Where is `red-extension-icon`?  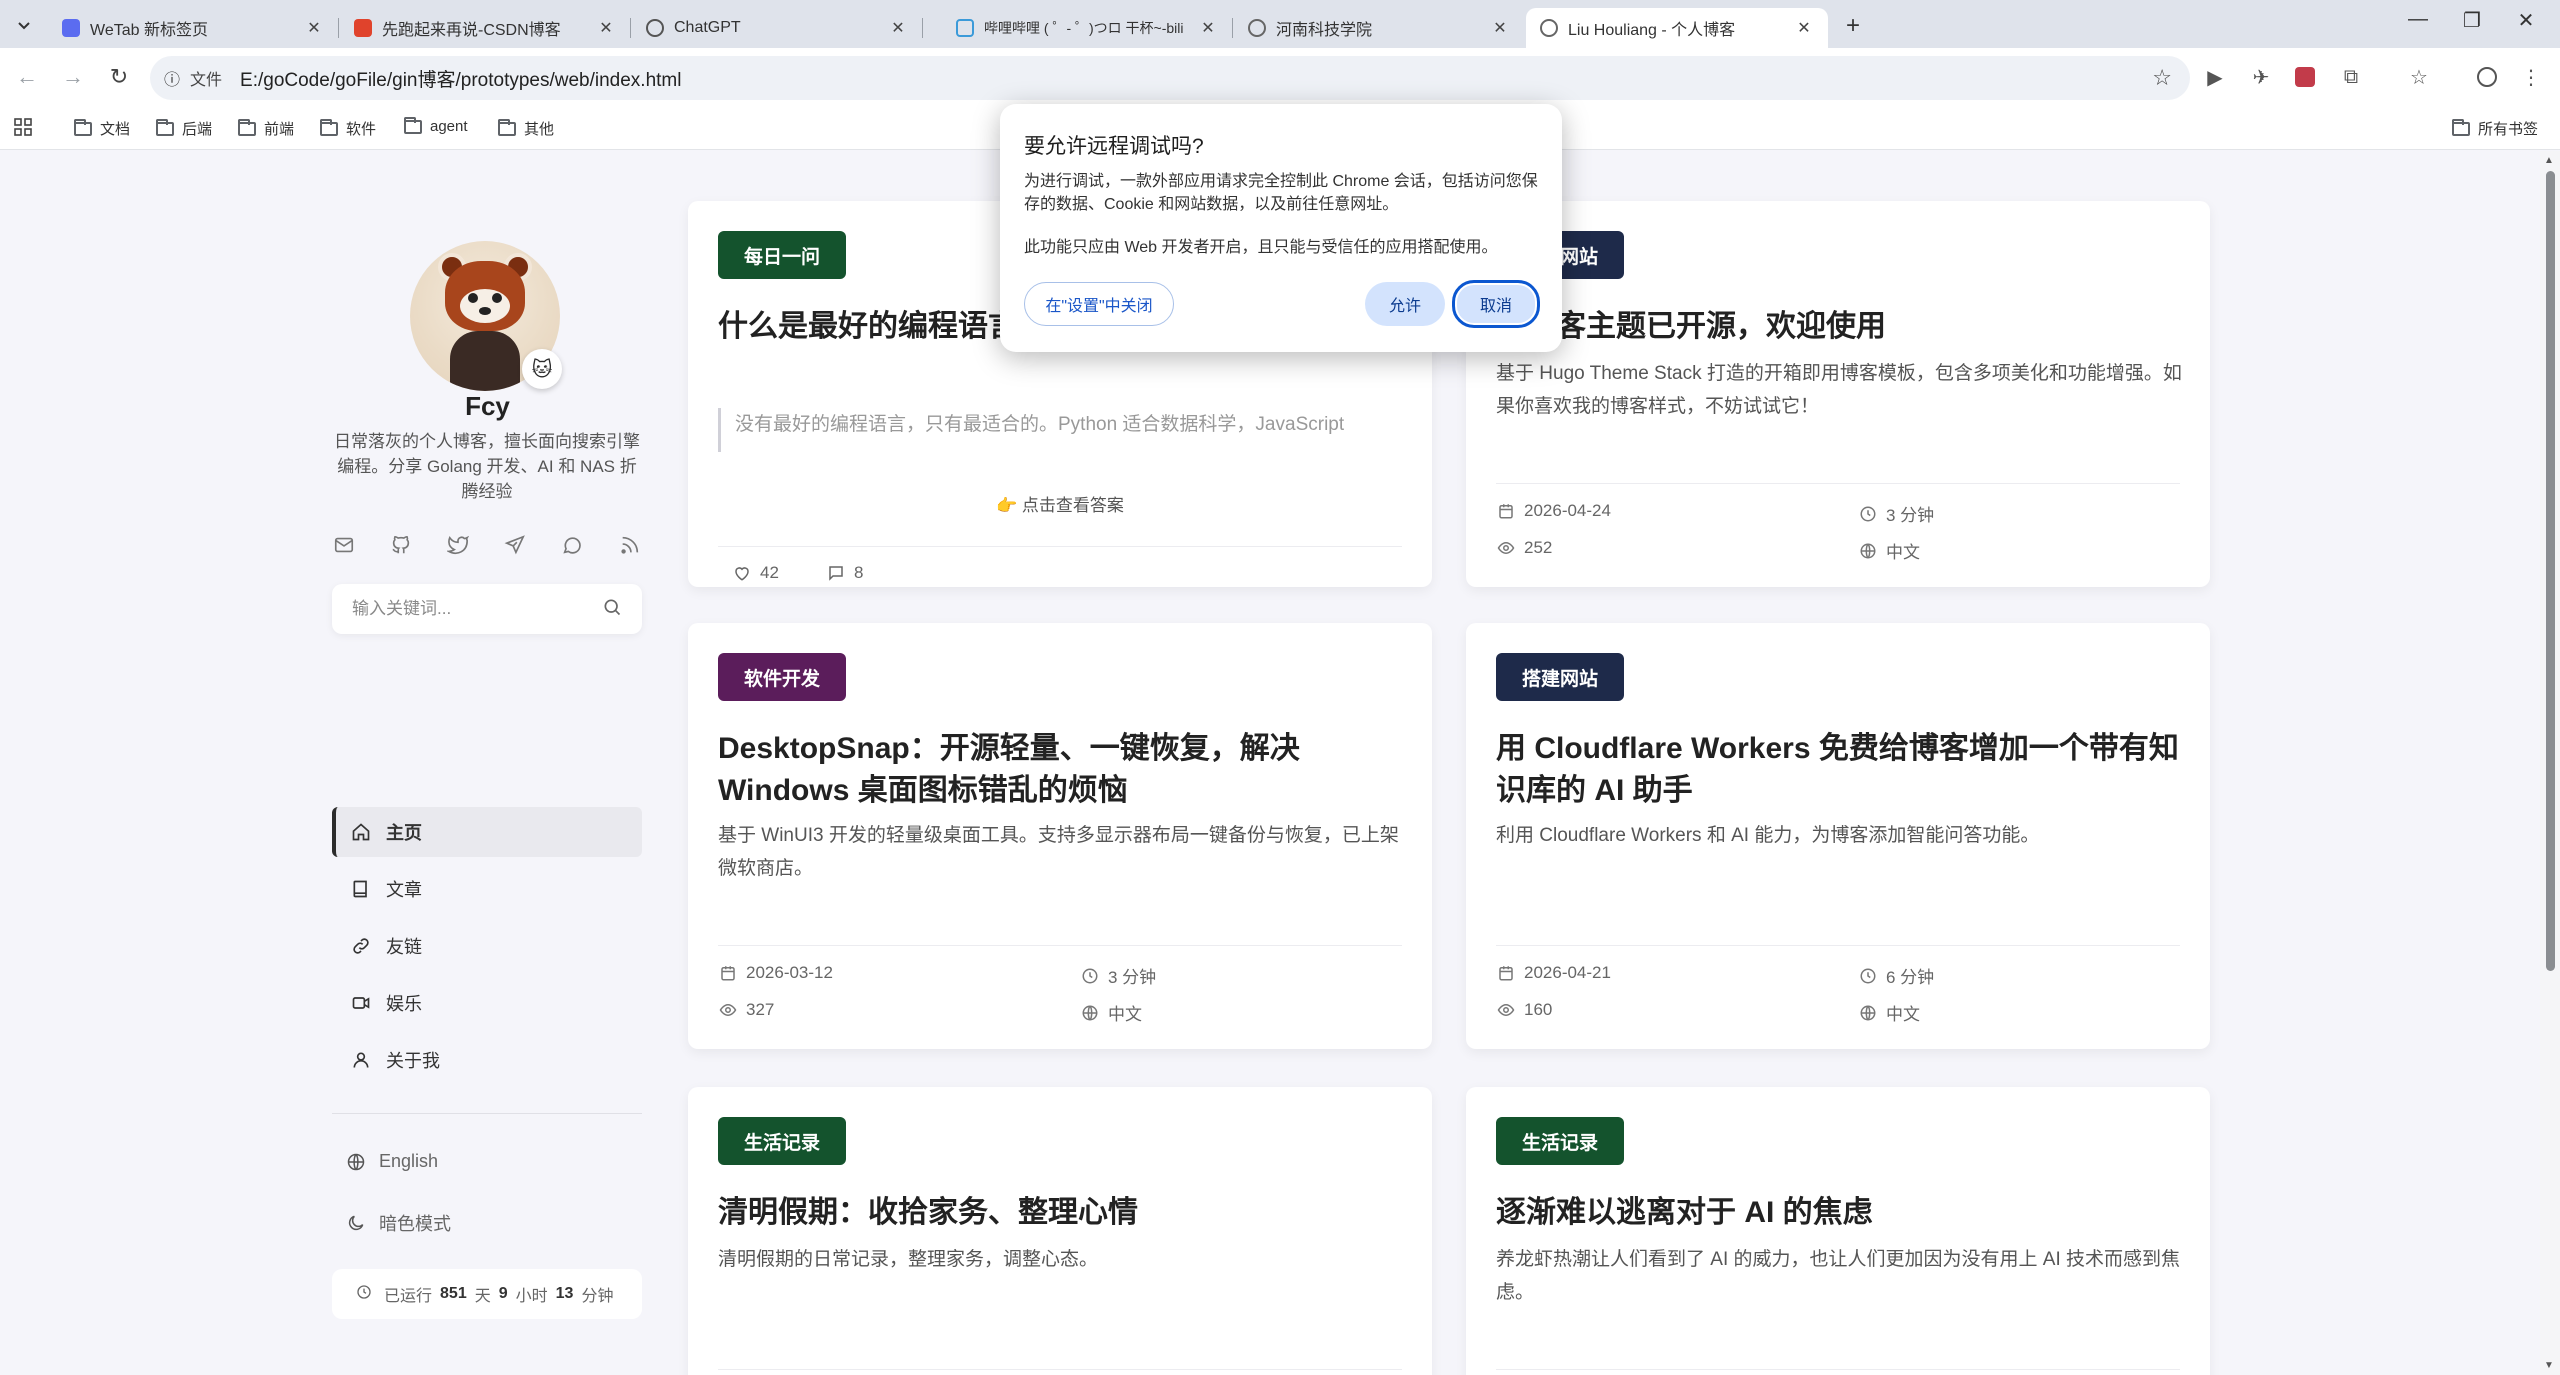
red-extension-icon is located at coordinates (2305, 77).